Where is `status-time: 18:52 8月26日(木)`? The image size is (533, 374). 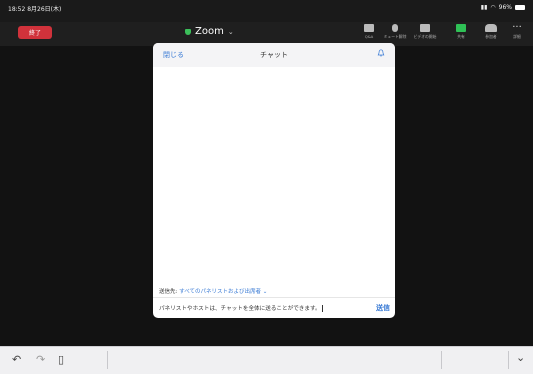
status-time: 18:52 8月26日(木) is located at coordinates (35, 9).